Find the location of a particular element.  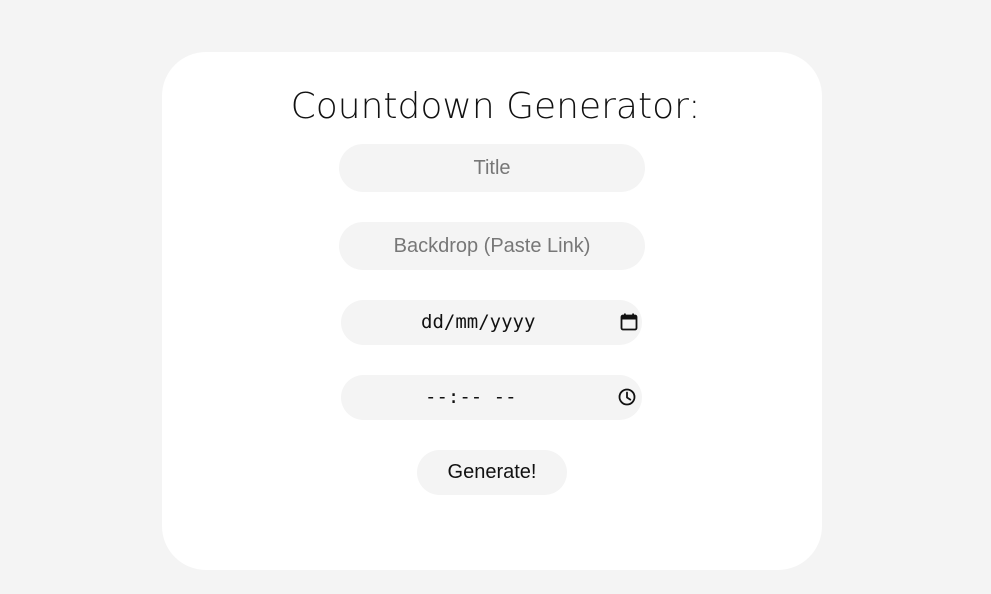

page-title: Countdown Generator: is located at coordinates (495, 106).